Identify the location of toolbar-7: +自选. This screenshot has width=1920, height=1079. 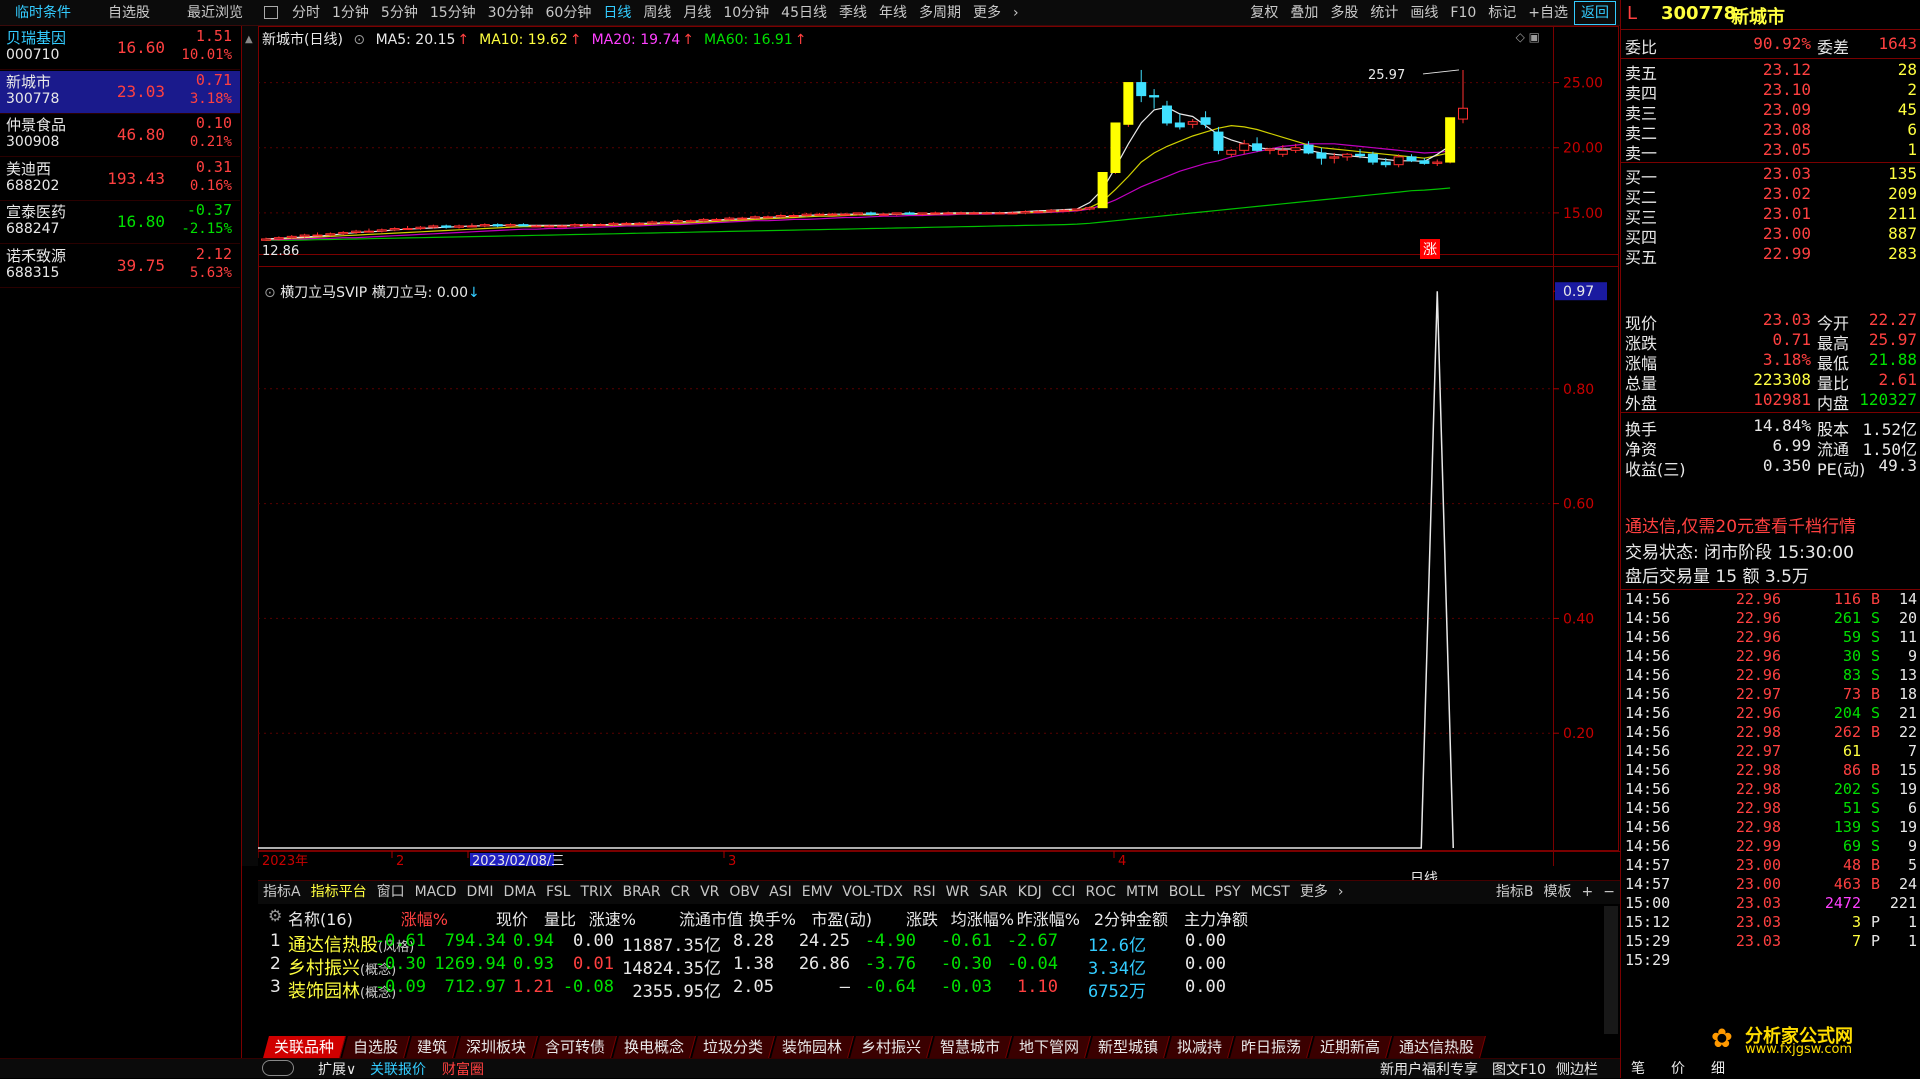
(1548, 13).